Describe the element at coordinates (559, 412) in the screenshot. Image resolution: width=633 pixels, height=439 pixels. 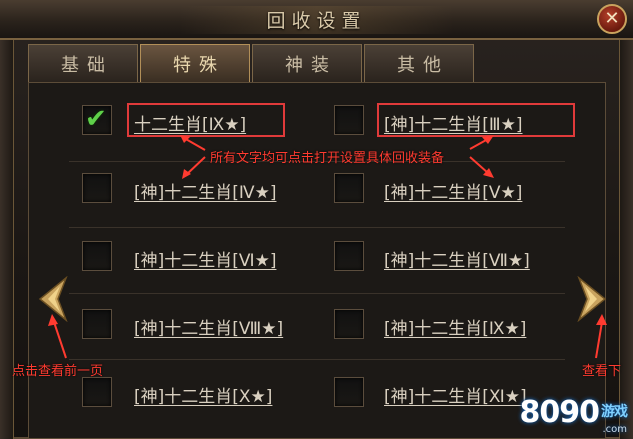
I see `watermark-brand: 8090` at that location.